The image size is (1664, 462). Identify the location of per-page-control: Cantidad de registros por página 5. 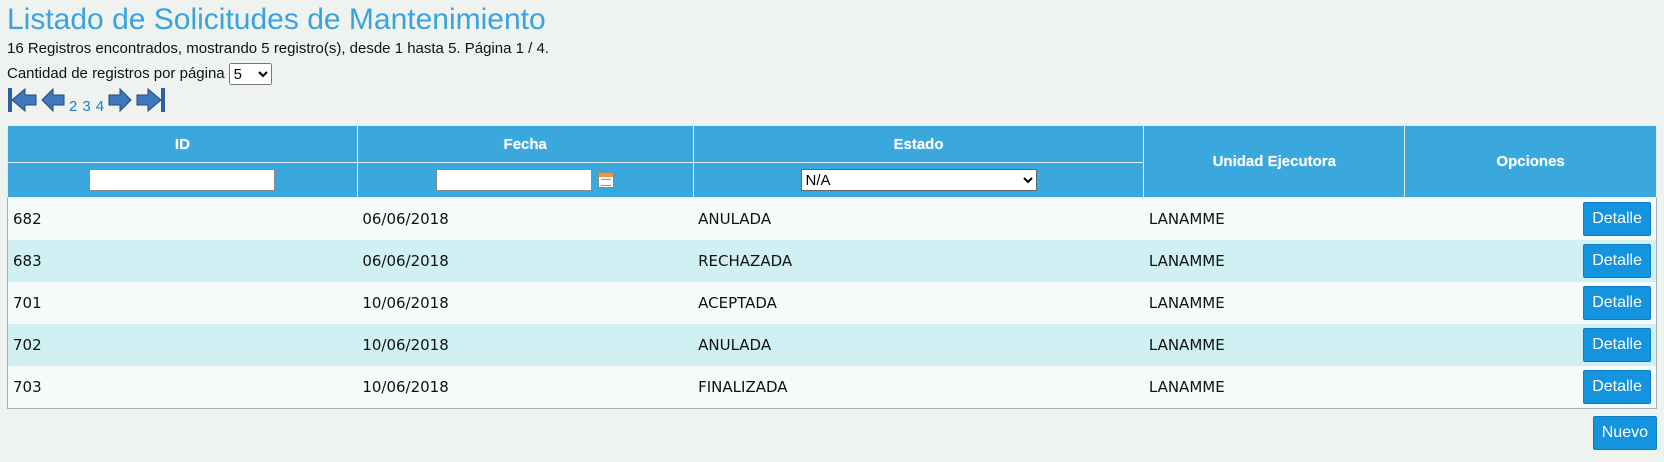
(139, 74).